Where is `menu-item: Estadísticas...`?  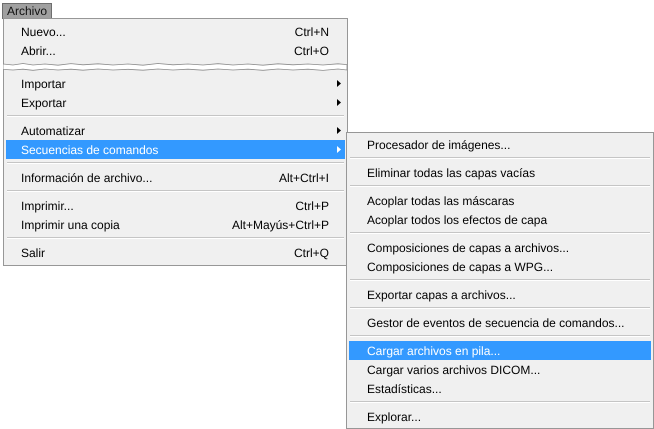
menu-item: Estadísticas... is located at coordinates (500, 388).